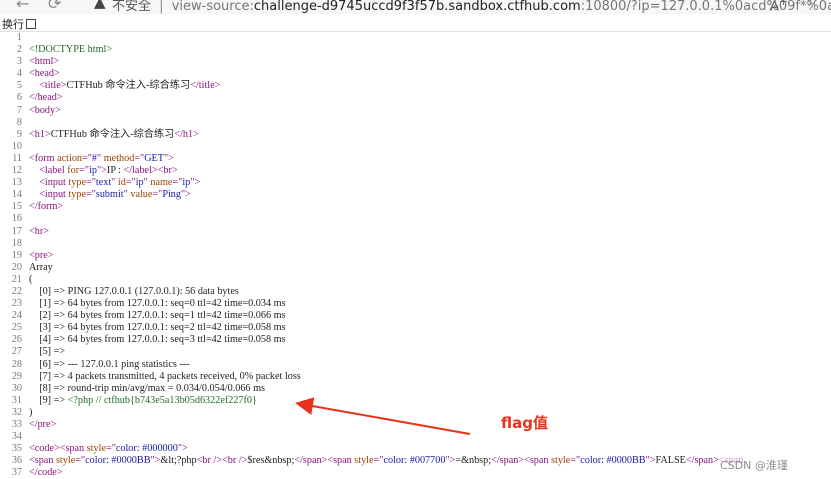 The width and height of the screenshot is (831, 479). I want to click on flag-annotation-label: flag值, so click(524, 423).